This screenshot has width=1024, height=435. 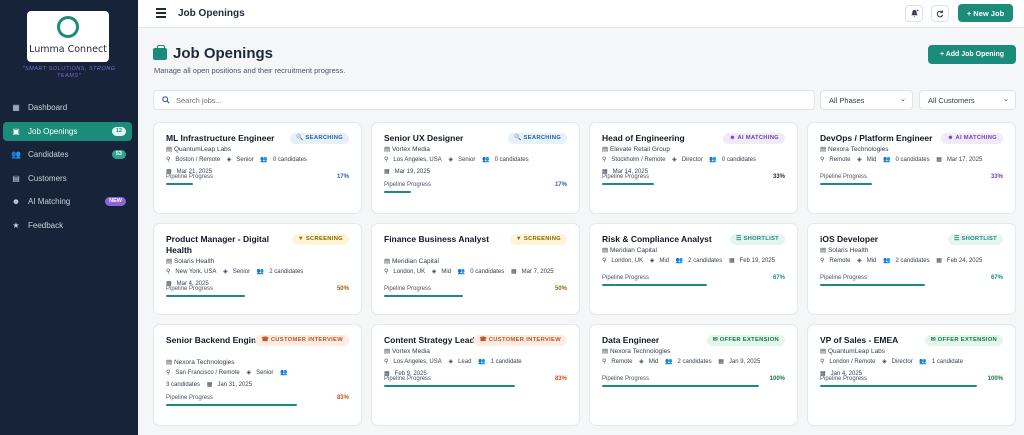 What do you see at coordinates (68, 49) in the screenshot?
I see `app-name: Lumma Connect` at bounding box center [68, 49].